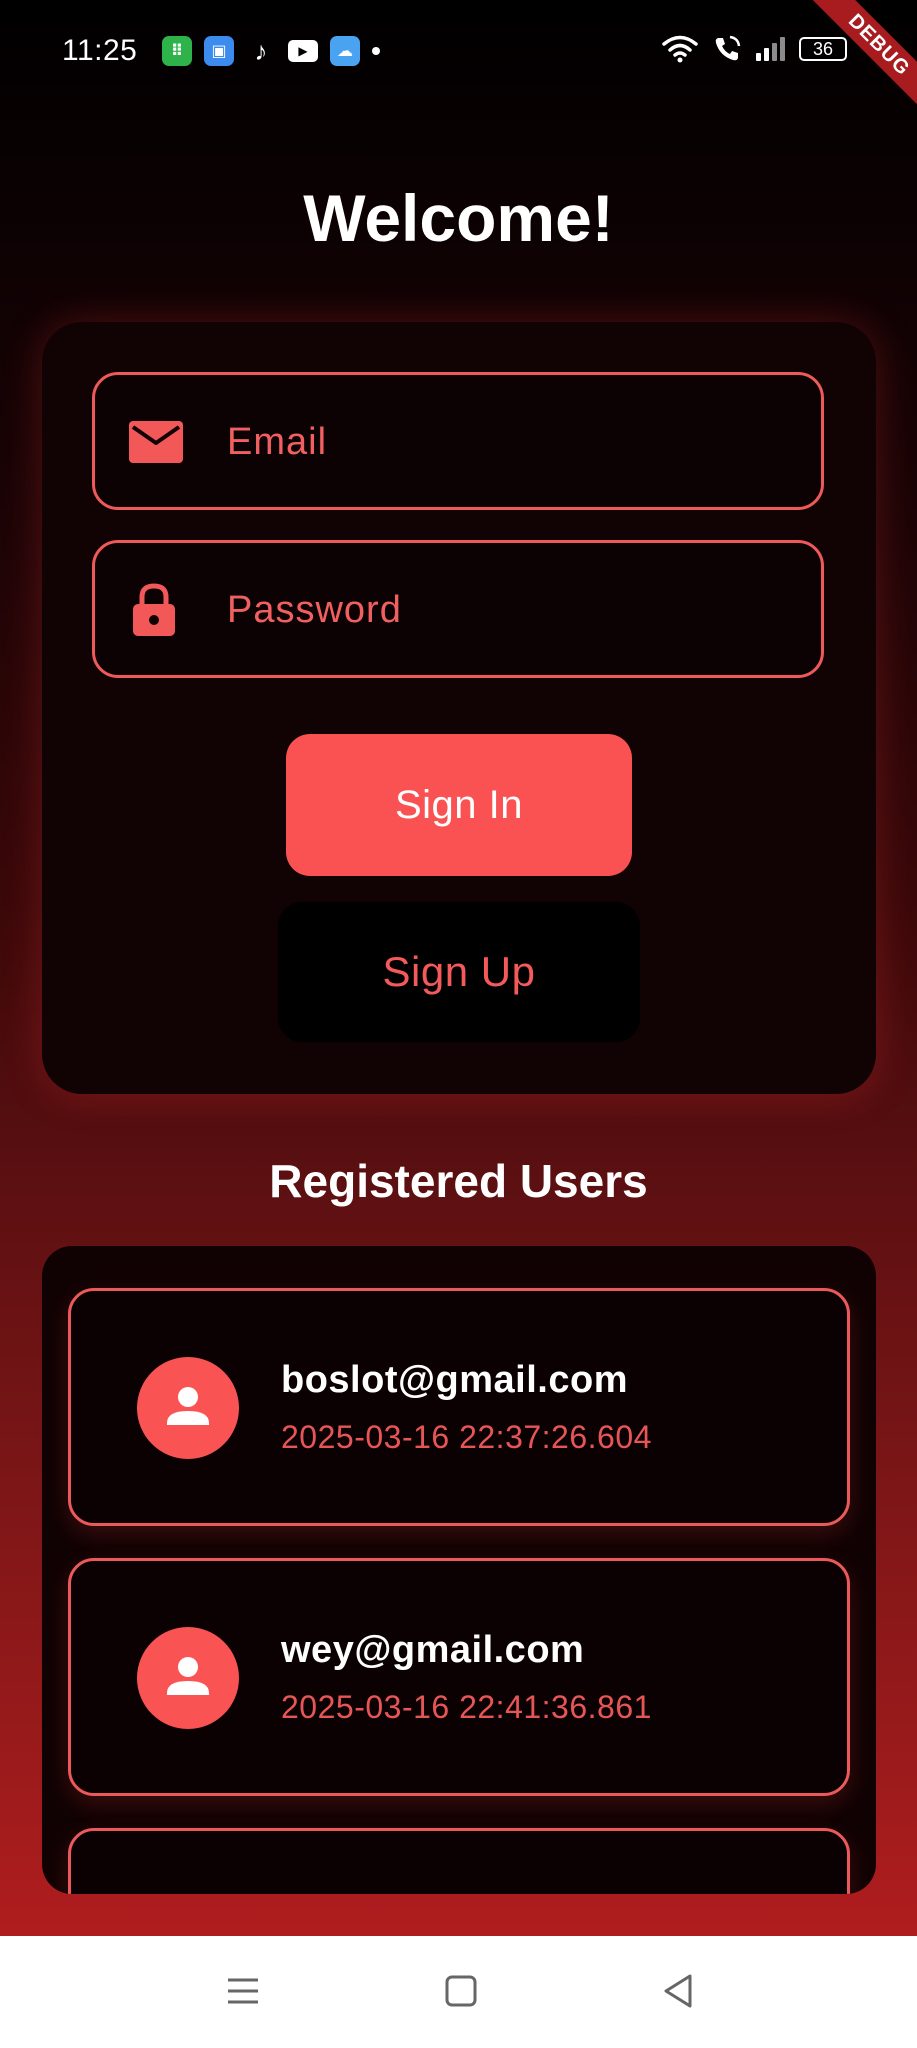 The height and width of the screenshot is (2048, 917). I want to click on signal-icon, so click(770, 49).